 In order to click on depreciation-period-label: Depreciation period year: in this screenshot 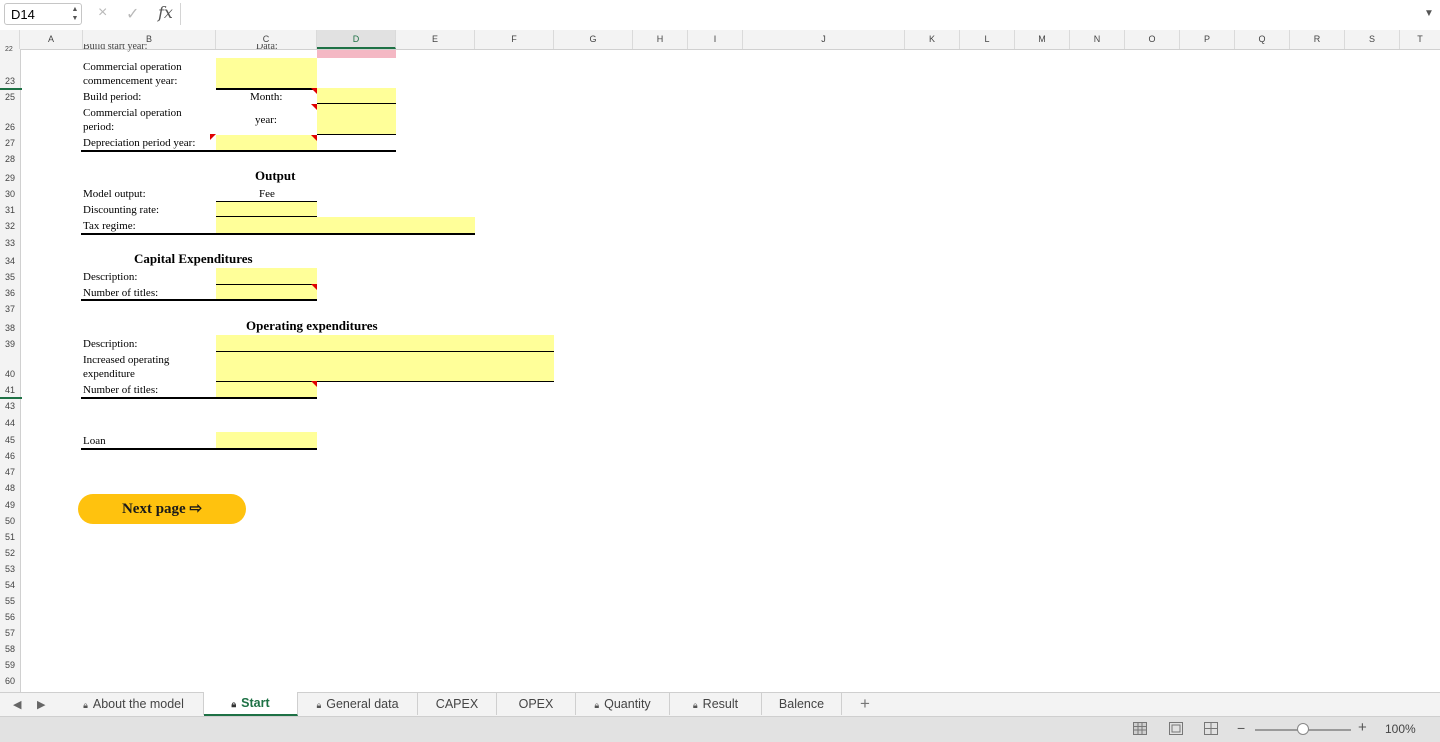, I will do `click(139, 143)`.